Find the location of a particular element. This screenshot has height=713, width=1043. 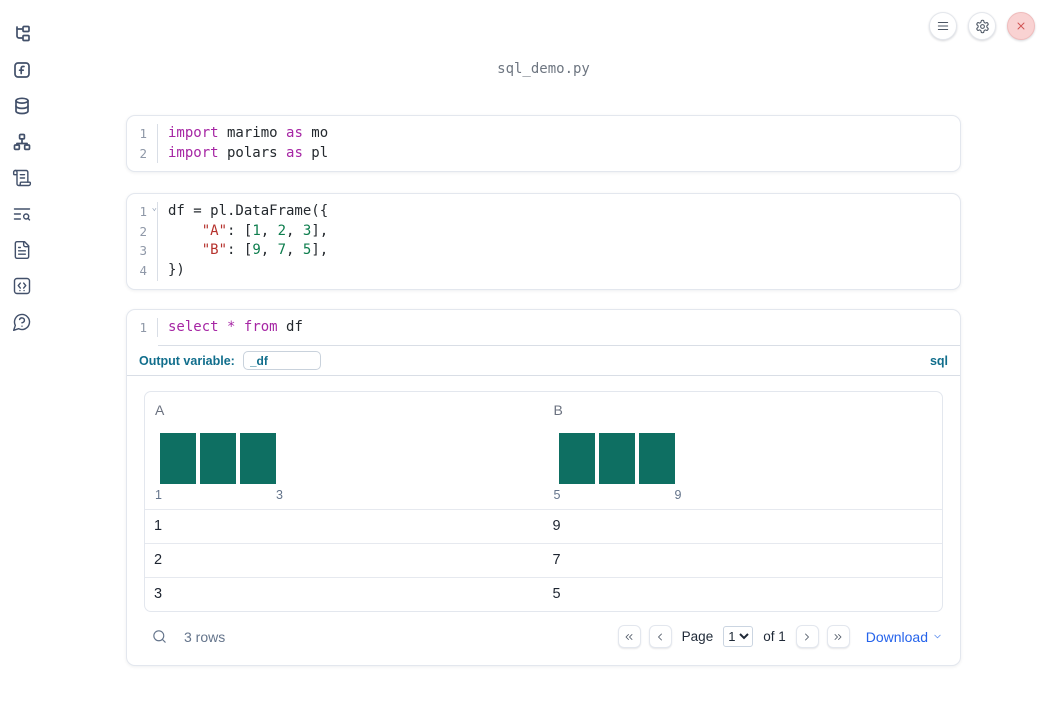

chevron-right-icon is located at coordinates (807, 637).